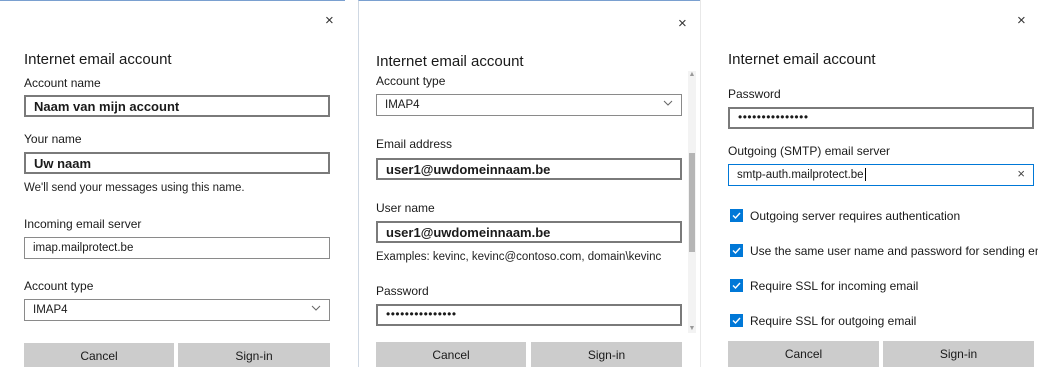 The height and width of the screenshot is (367, 1038). What do you see at coordinates (692, 329) in the screenshot?
I see `scroll-down-icon: ▼` at bounding box center [692, 329].